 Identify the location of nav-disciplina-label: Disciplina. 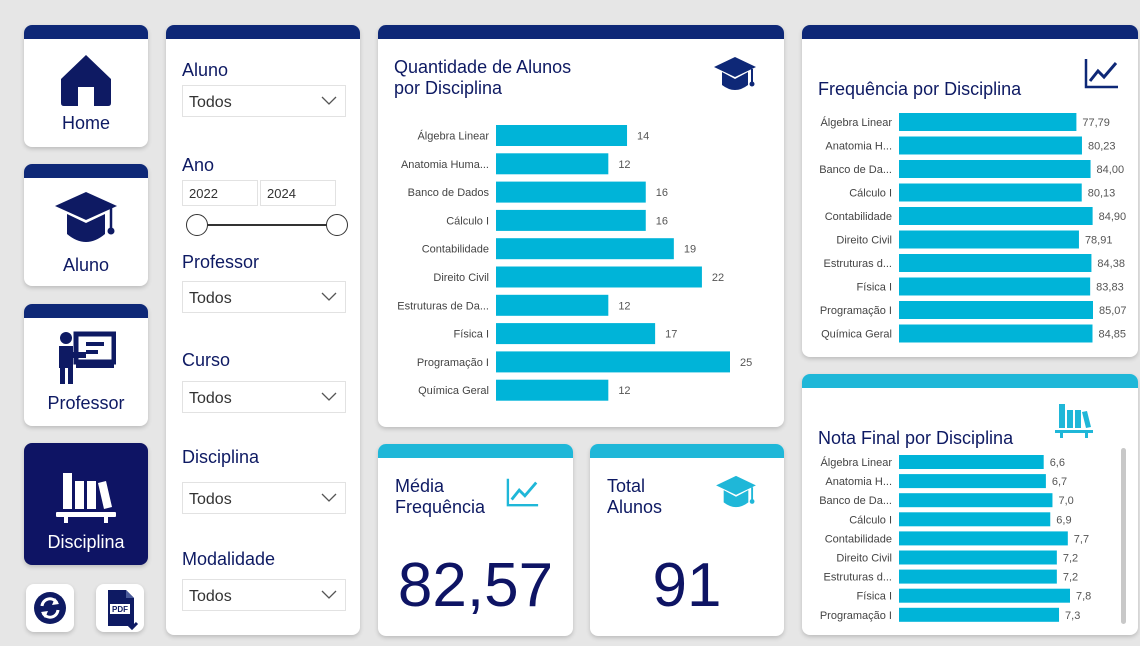
(86, 542).